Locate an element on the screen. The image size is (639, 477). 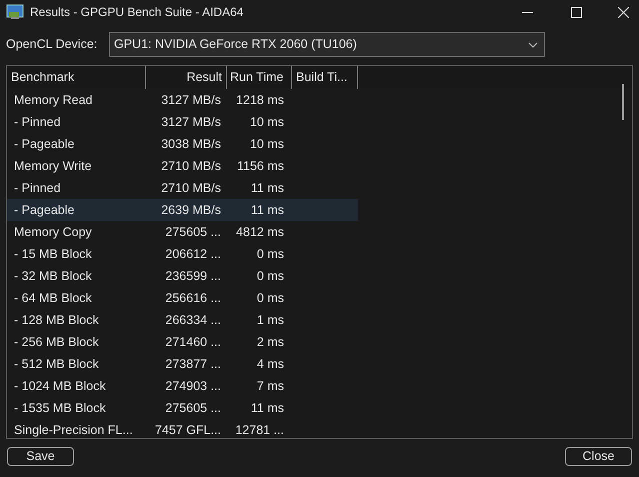
table-row: - 256 MB Block 271460 ... 2 ms is located at coordinates (182, 342).